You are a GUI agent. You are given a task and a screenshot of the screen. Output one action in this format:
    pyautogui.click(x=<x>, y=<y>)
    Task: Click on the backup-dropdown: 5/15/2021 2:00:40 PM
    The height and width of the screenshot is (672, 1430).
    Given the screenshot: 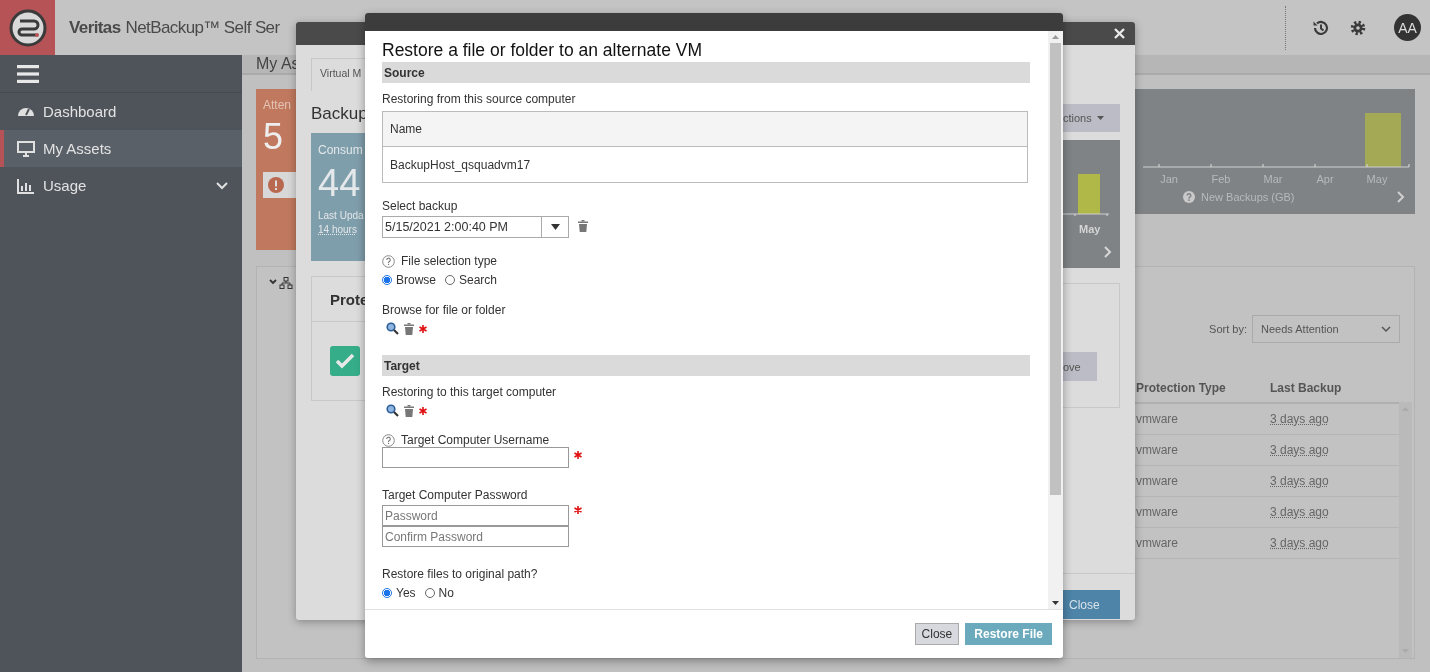 What is the action you would take?
    pyautogui.click(x=475, y=227)
    